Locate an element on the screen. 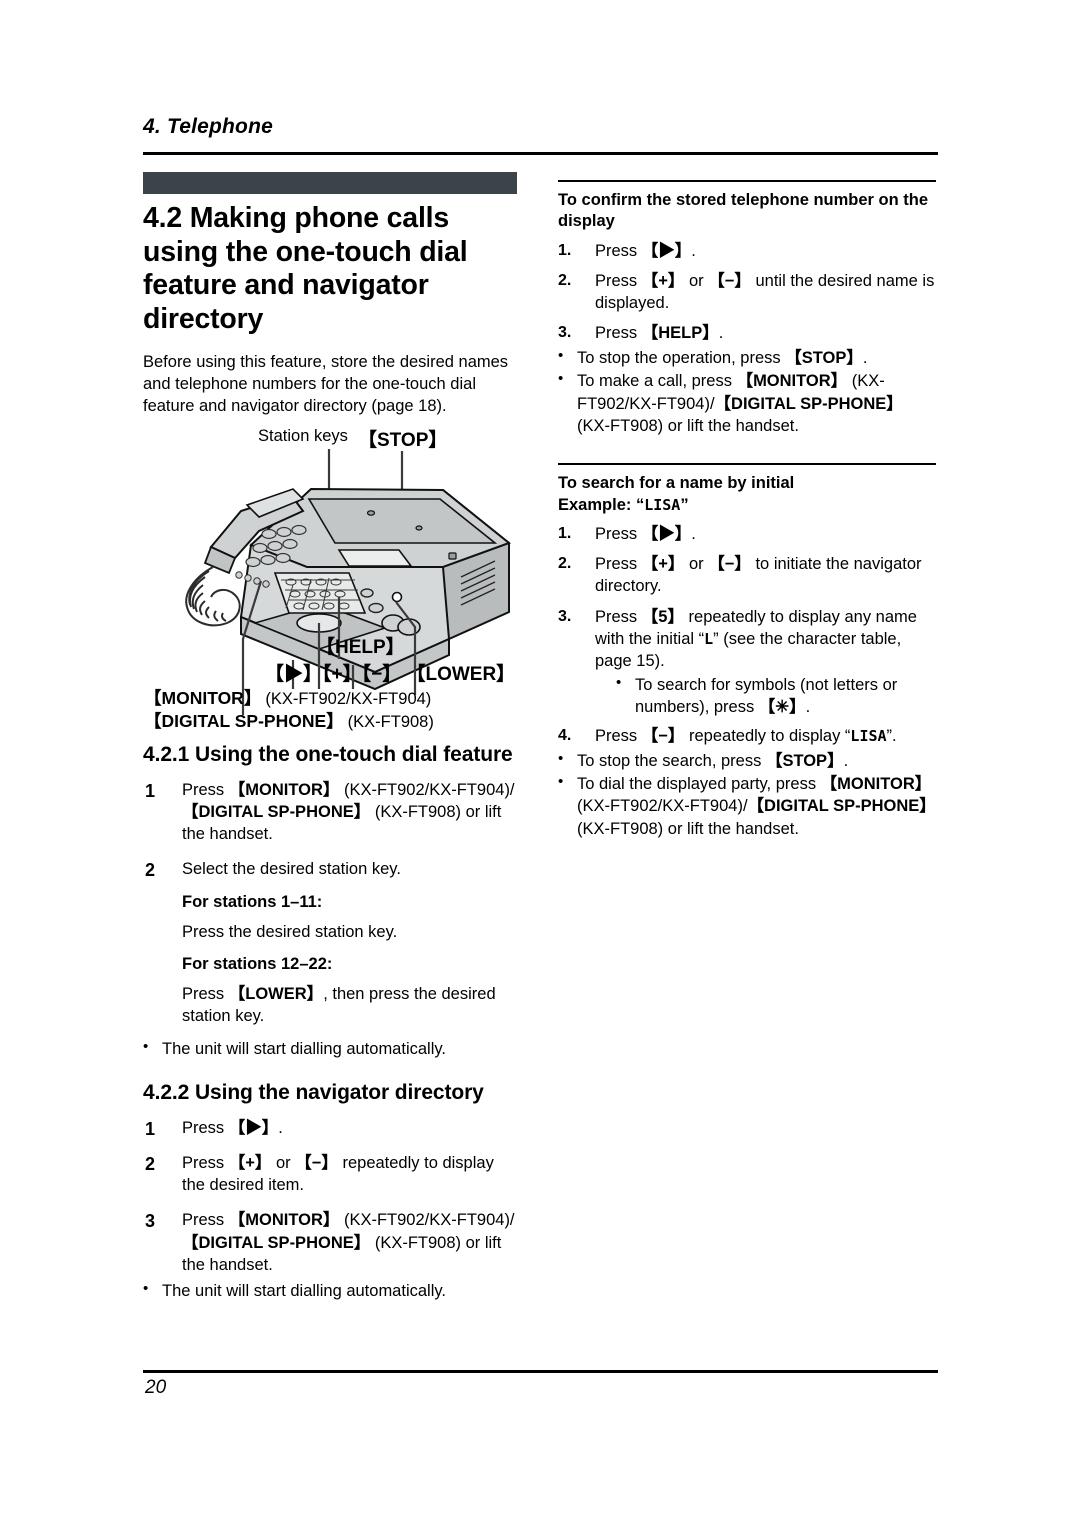  step-item: 1 Press 【▶】. is located at coordinates (332, 1128).